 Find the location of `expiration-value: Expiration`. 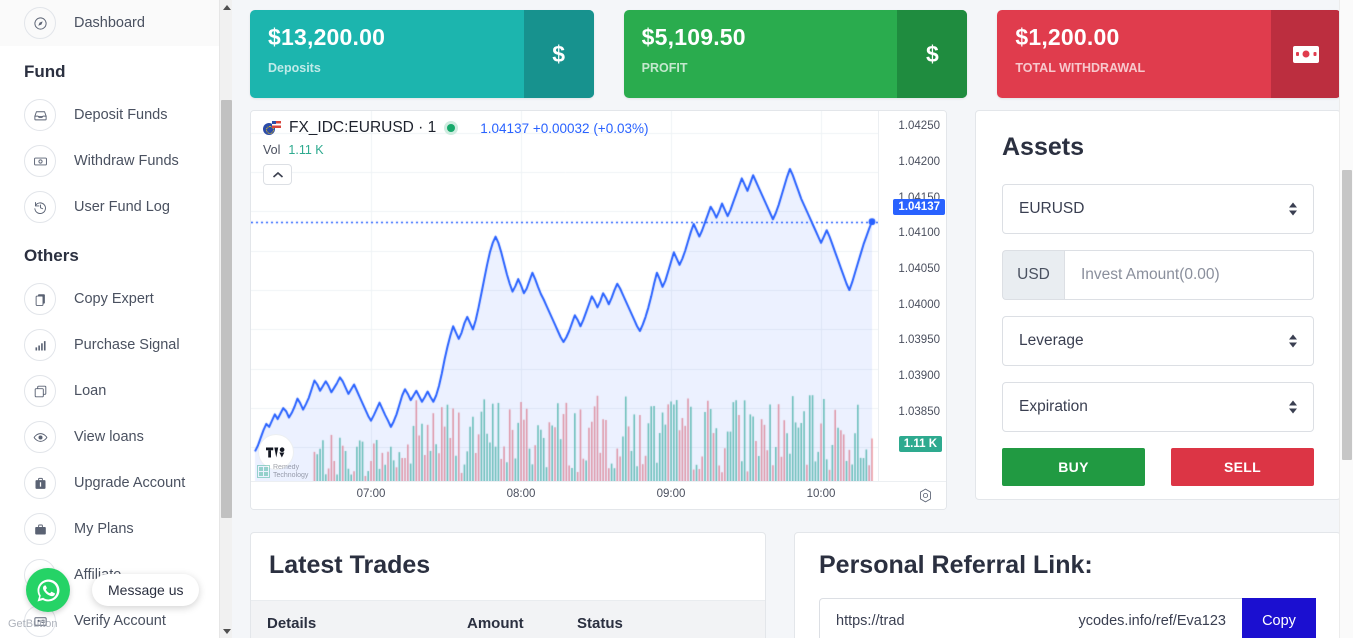

expiration-value: Expiration is located at coordinates (1053, 406).